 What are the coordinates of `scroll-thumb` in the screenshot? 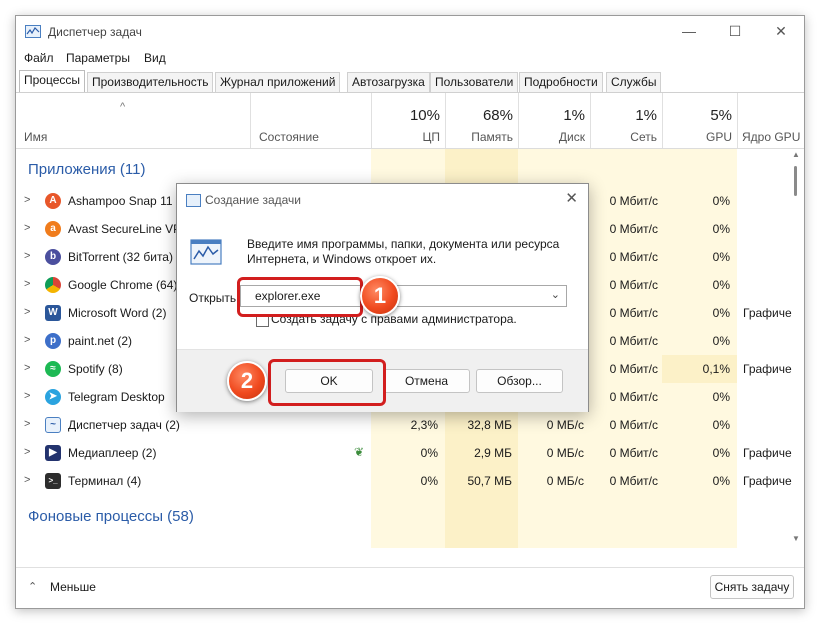 It's located at (795, 181).